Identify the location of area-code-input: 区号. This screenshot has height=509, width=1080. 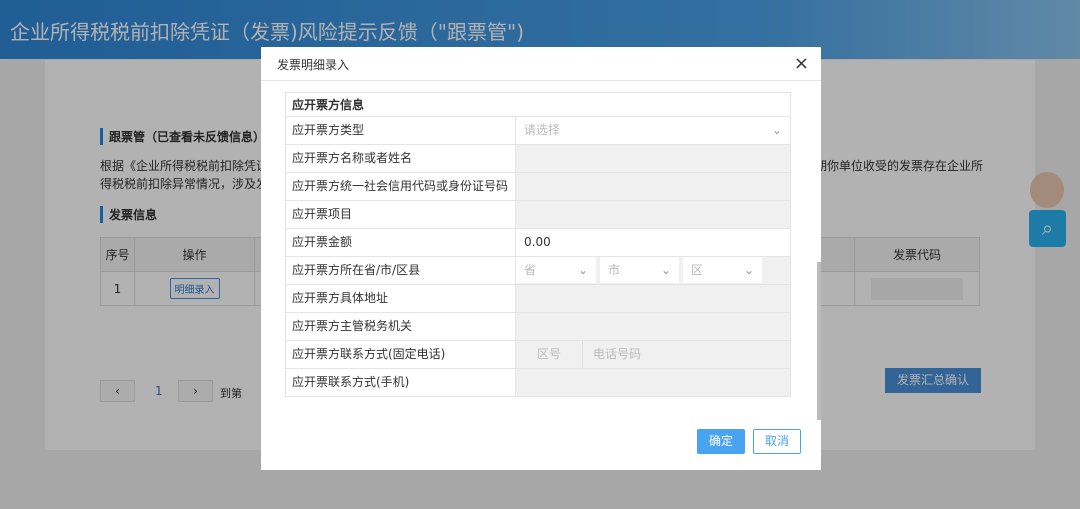
(549, 354).